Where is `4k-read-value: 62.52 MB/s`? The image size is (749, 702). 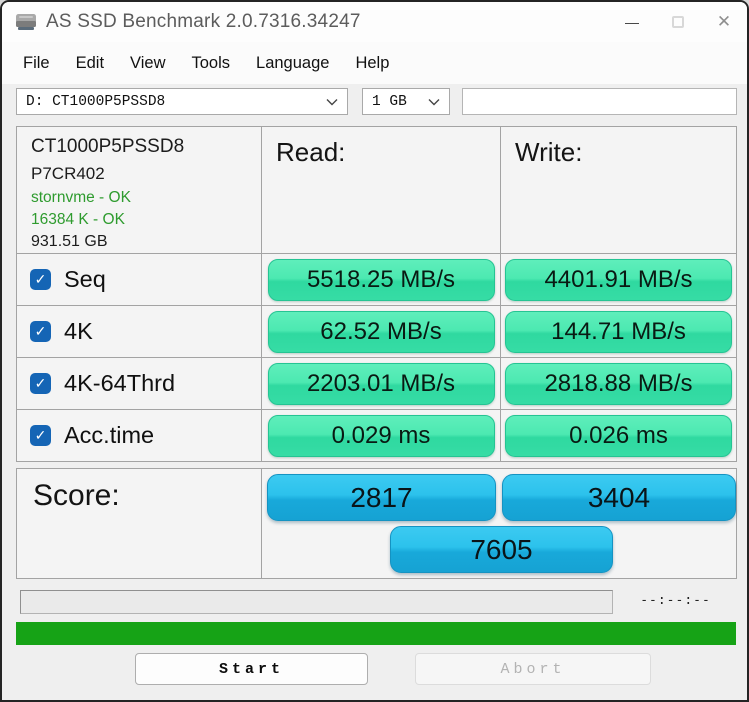 4k-read-value: 62.52 MB/s is located at coordinates (381, 331).